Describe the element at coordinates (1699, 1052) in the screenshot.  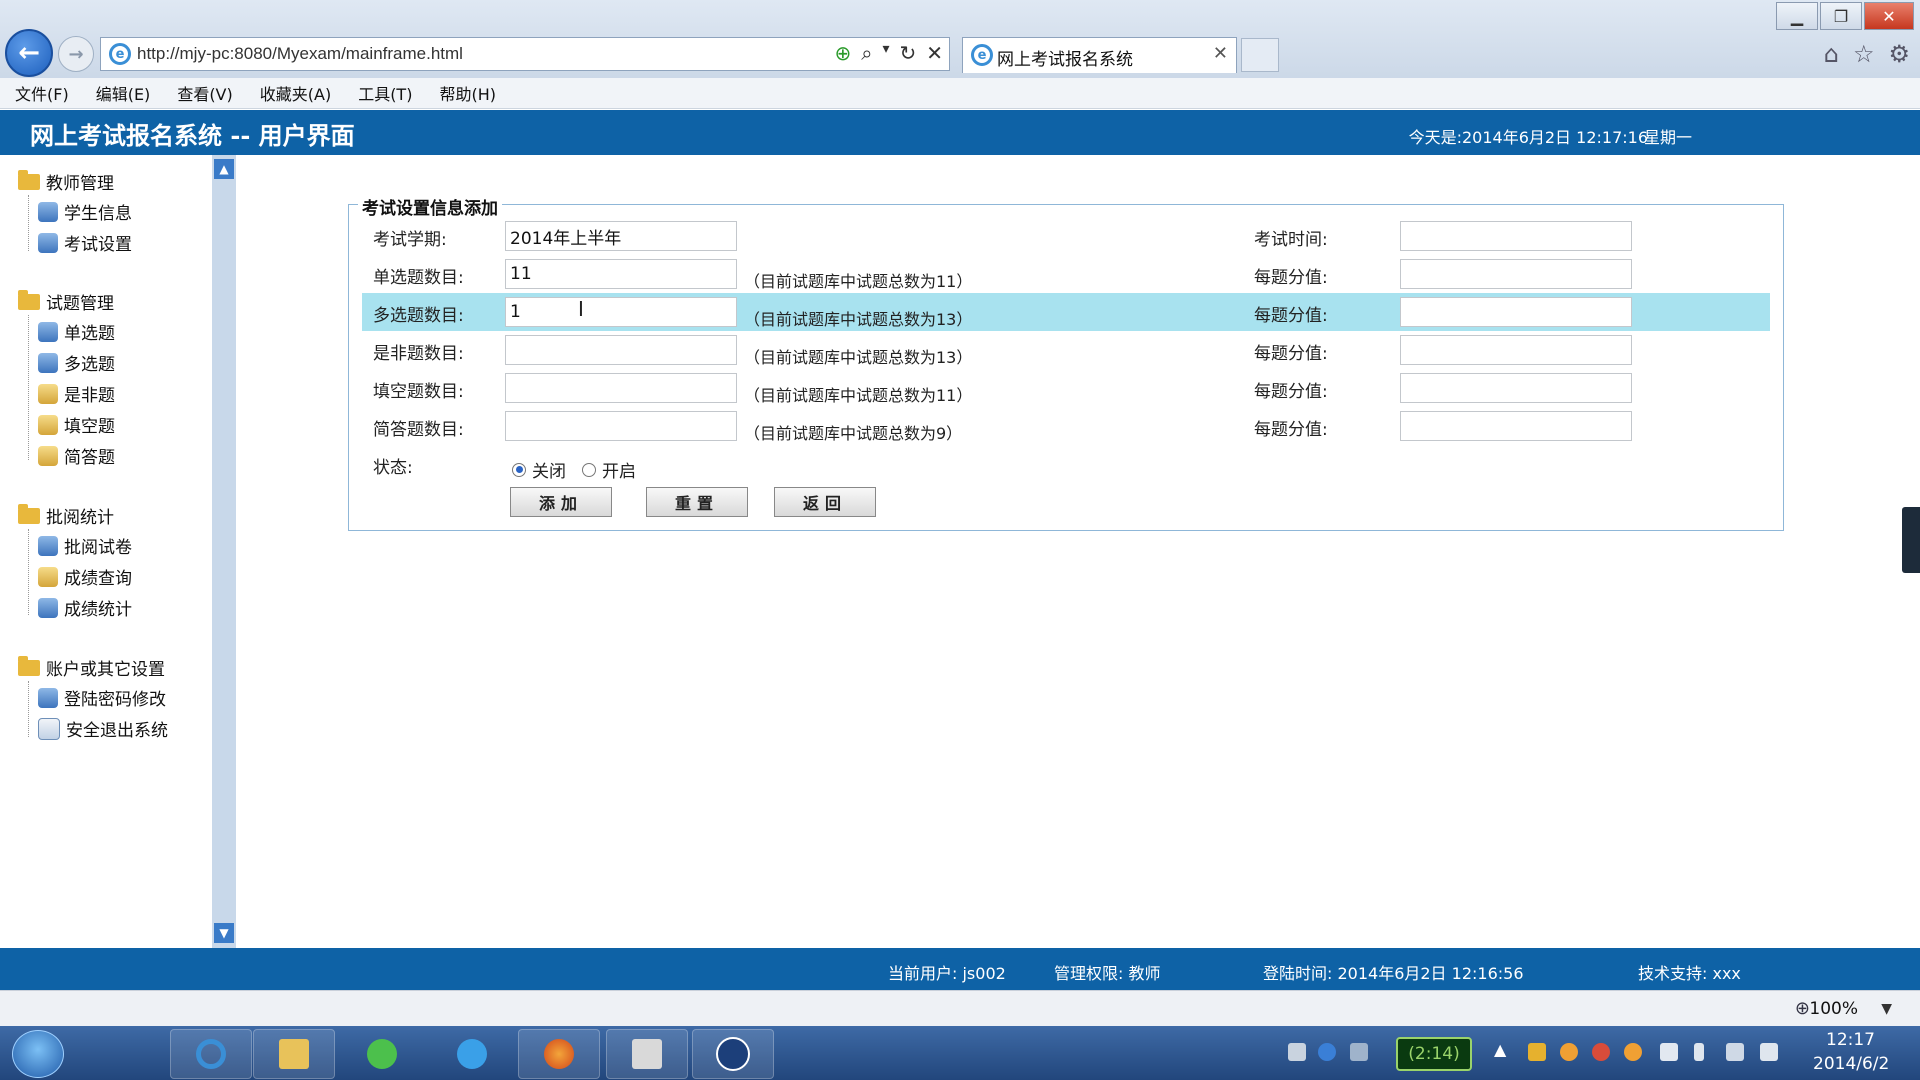
I see `battery-icon` at that location.